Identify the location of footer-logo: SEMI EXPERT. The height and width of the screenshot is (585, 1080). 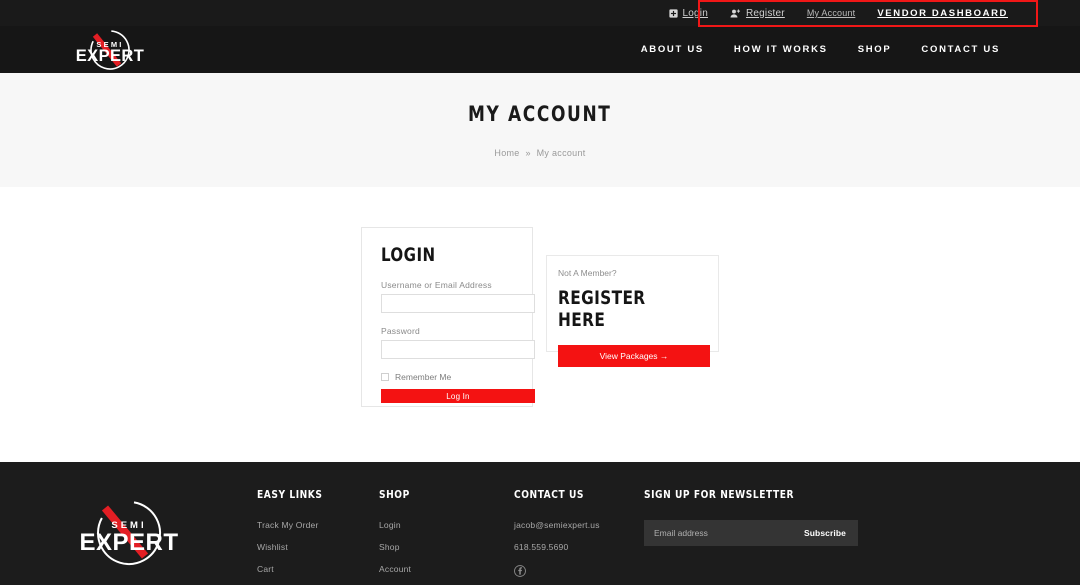
(128, 536).